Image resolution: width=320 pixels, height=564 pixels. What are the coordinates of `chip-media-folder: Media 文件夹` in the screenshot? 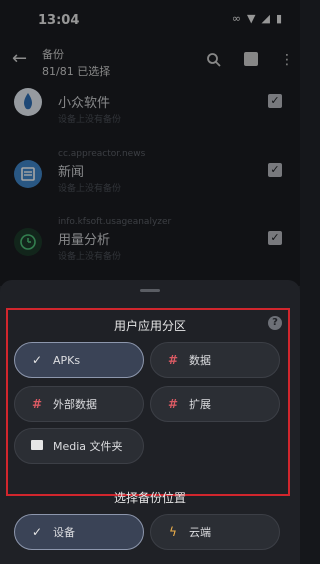 It's located at (79, 446).